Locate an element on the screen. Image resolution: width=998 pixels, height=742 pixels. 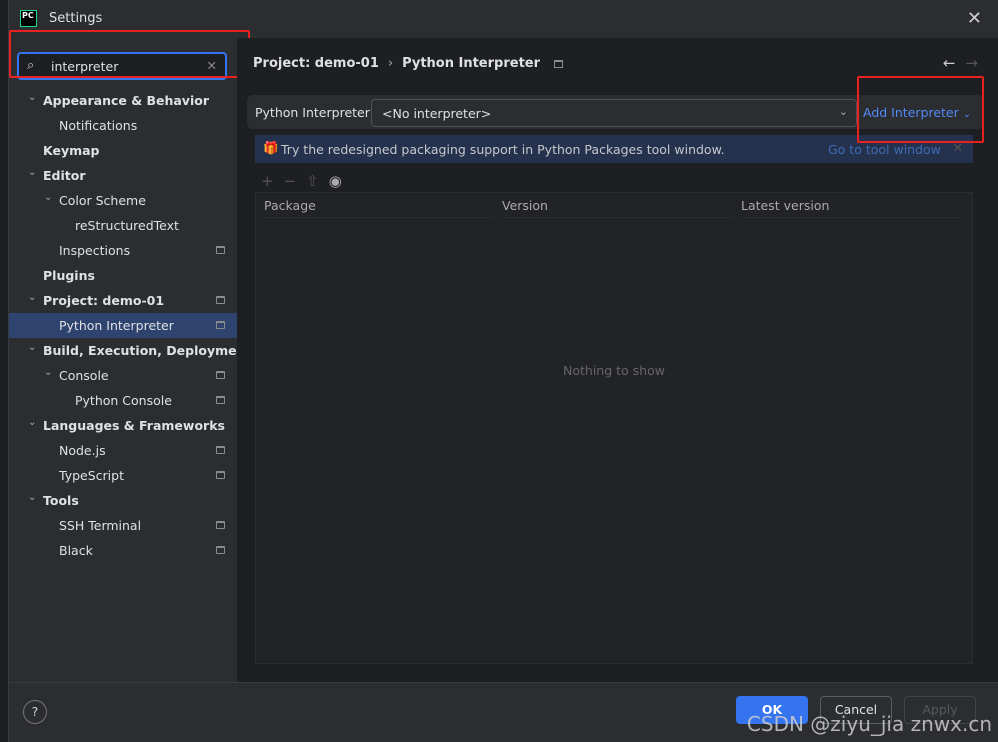
nav-arrows: ← → is located at coordinates (955, 63).